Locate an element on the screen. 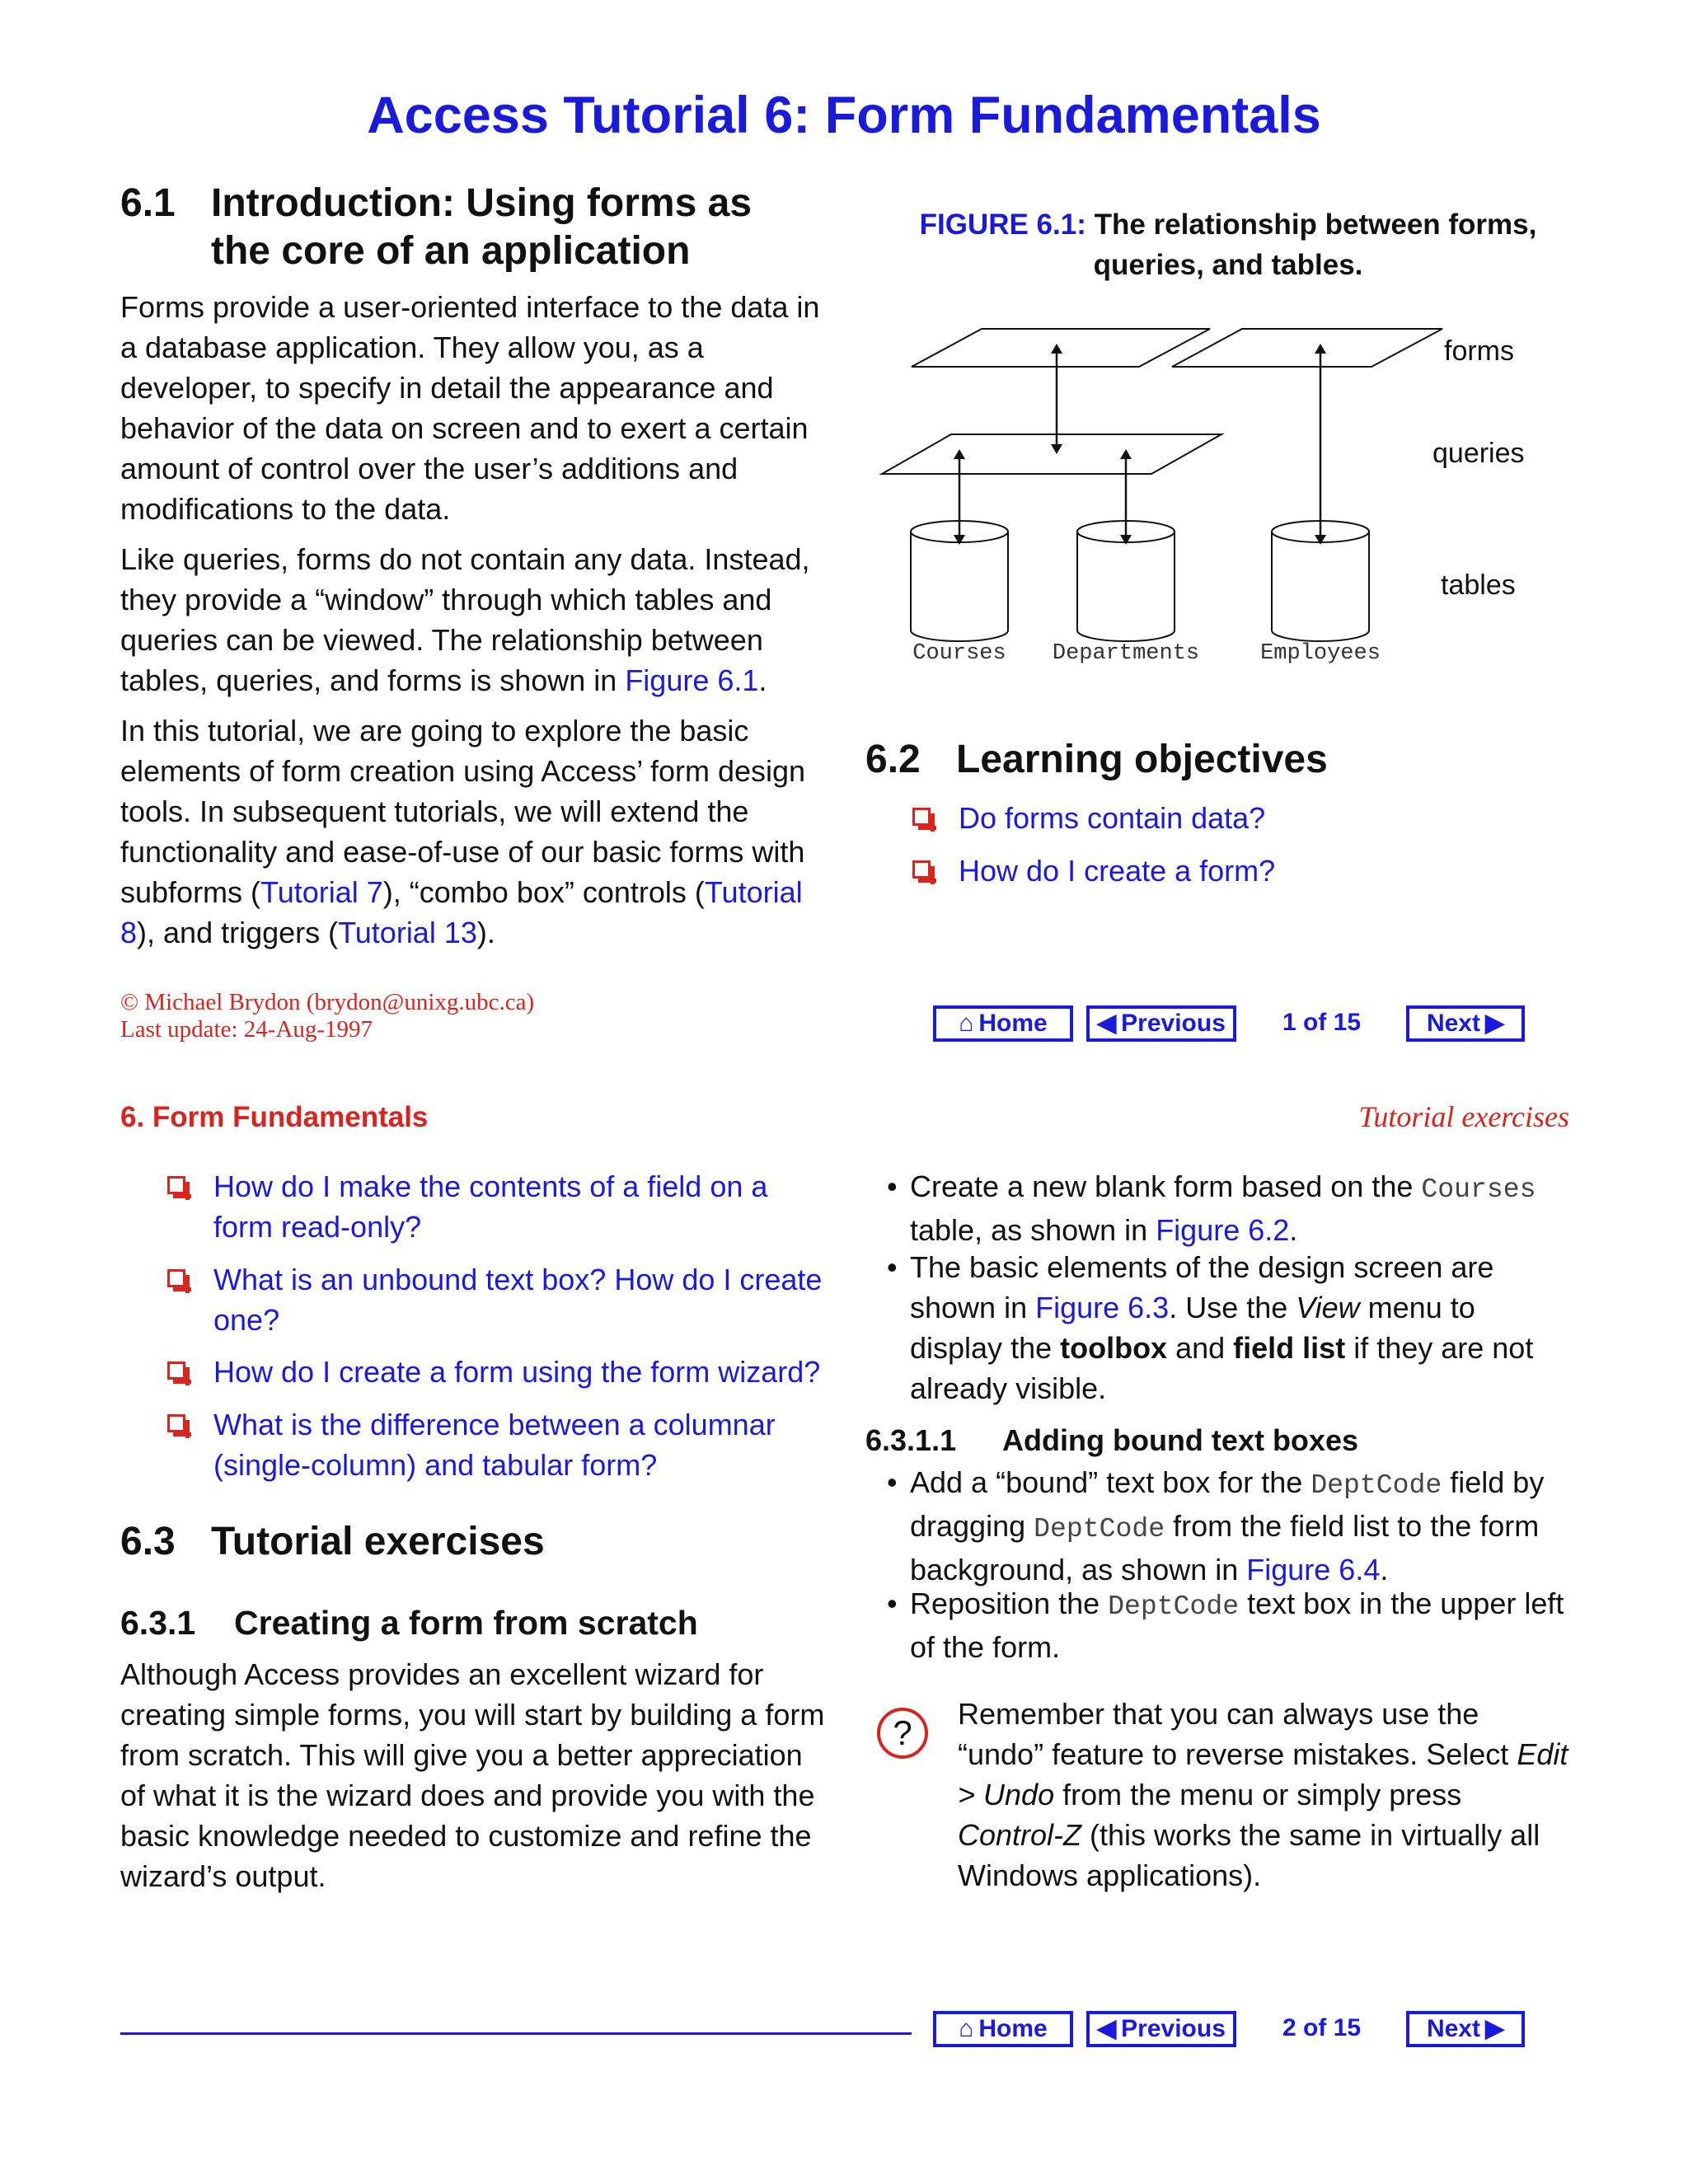 The image size is (1688, 2184). last-update-text: Last update: 24-Aug-1997 is located at coordinates (247, 1029).